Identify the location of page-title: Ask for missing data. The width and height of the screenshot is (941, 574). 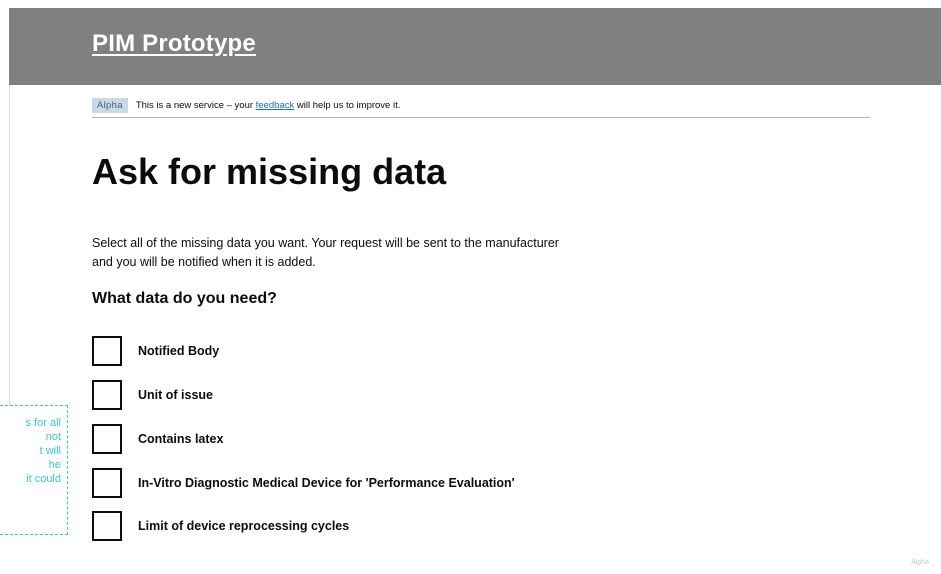
(269, 171).